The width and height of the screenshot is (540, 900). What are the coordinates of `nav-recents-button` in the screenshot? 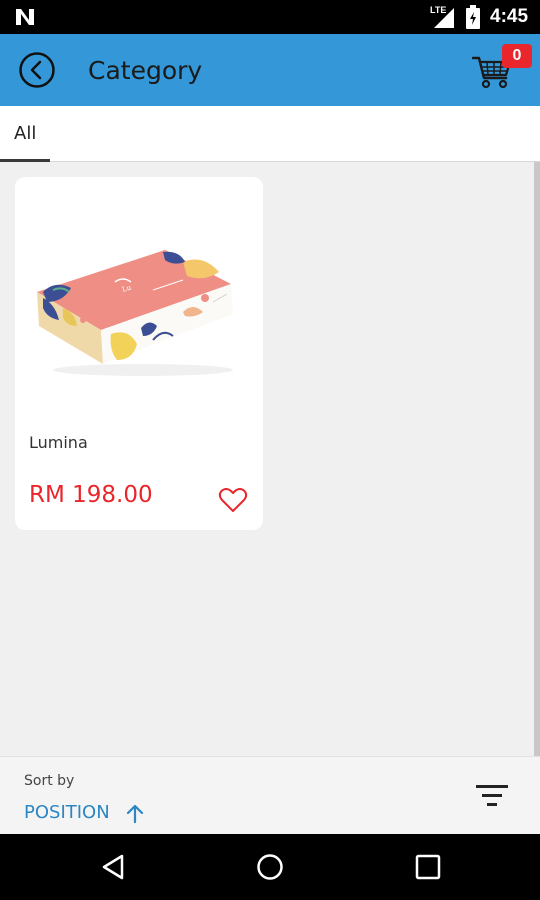 It's located at (428, 867).